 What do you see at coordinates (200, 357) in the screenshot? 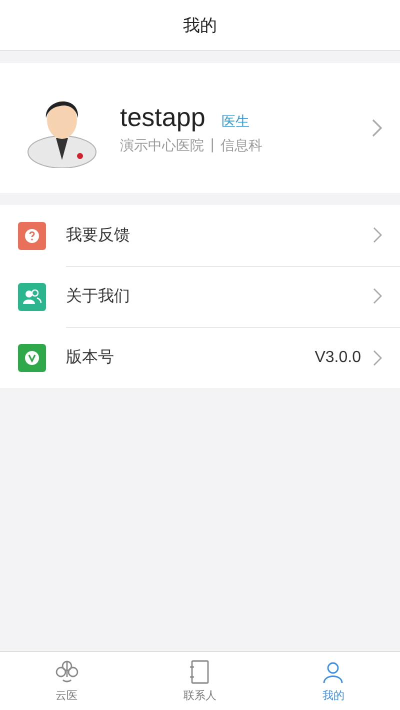
I see `menu-item: 版本号 V3.0.0` at bounding box center [200, 357].